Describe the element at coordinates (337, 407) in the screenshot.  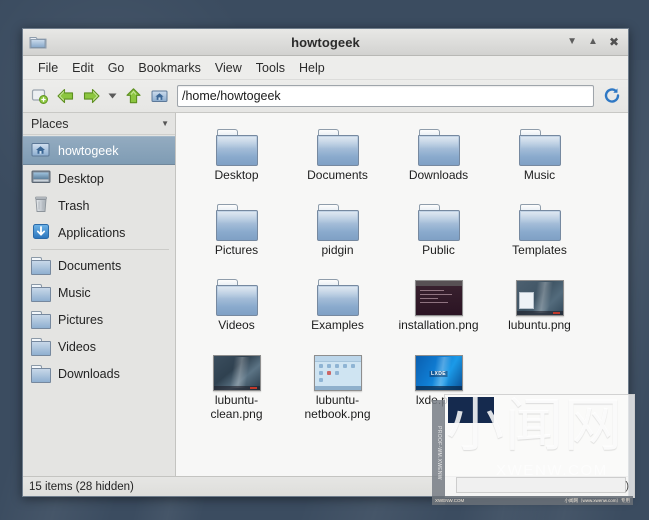
I see `file-name: lubuntu-netbook.png` at that location.